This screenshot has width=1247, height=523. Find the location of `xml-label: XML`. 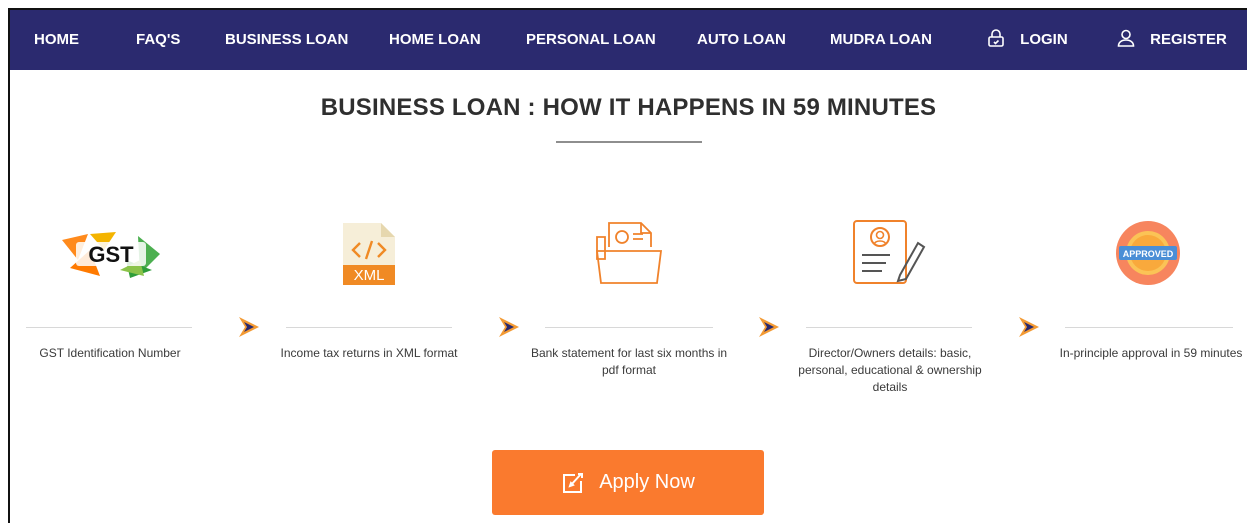

xml-label: XML is located at coordinates (369, 275).